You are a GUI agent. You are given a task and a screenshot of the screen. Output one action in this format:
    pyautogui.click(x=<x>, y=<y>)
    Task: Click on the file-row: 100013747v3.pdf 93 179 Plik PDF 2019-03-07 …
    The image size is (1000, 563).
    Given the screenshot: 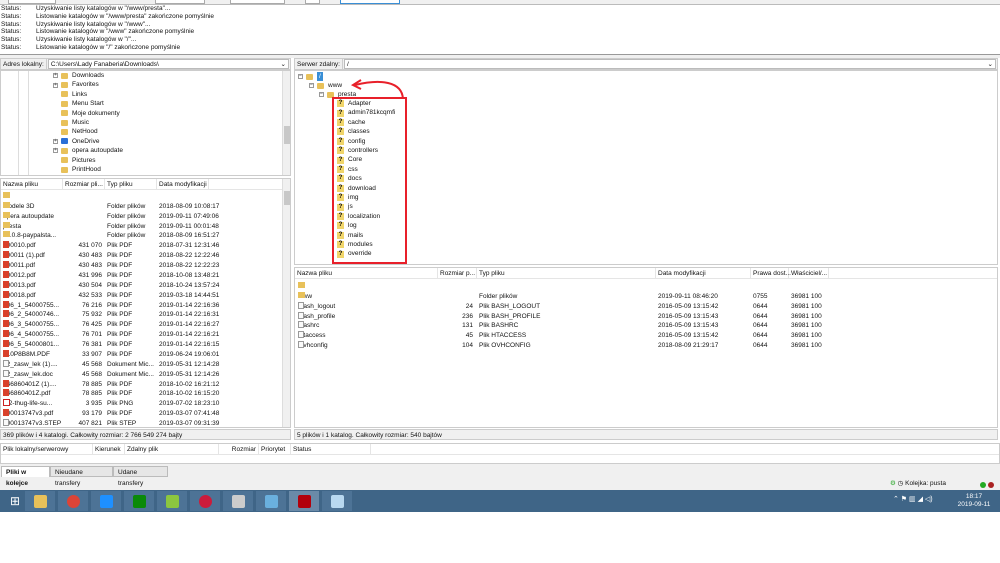 What is the action you would take?
    pyautogui.click(x=141, y=414)
    